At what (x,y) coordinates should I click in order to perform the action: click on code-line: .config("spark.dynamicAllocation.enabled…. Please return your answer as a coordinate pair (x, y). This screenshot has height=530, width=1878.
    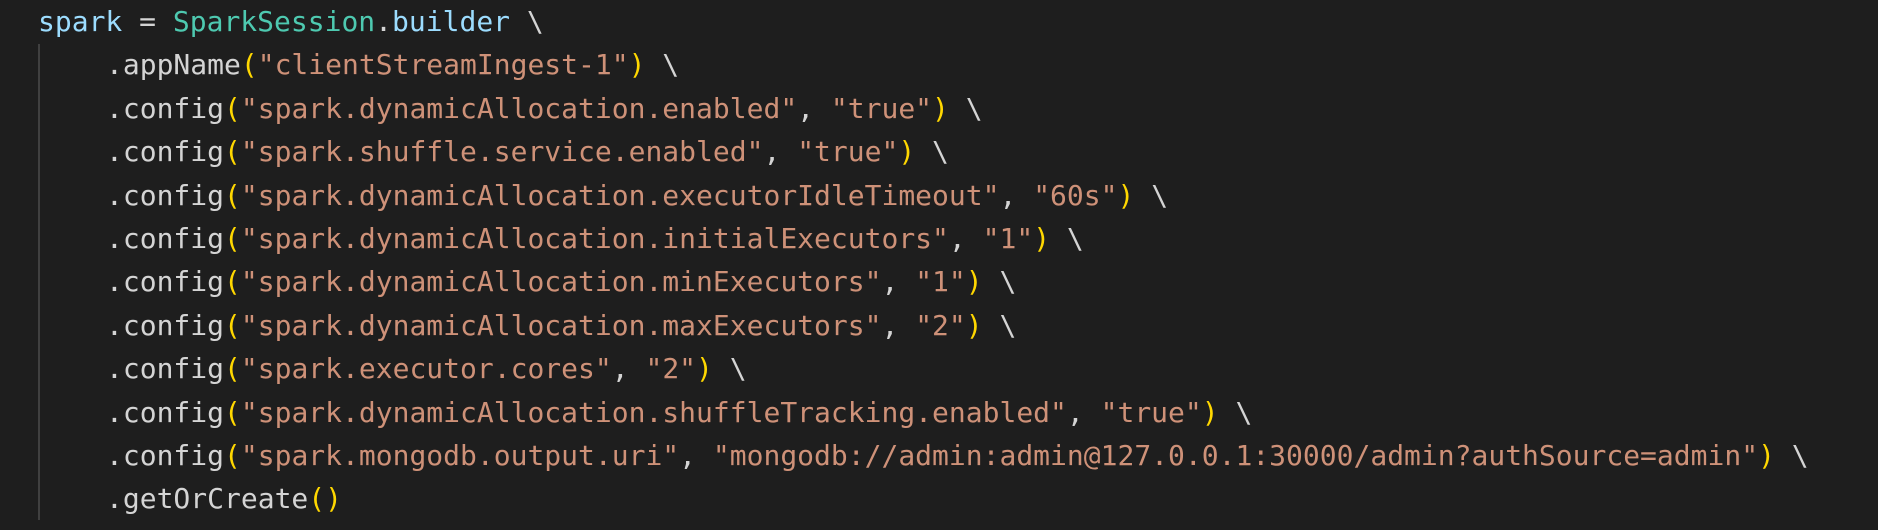
    Looking at the image, I should click on (544, 109).